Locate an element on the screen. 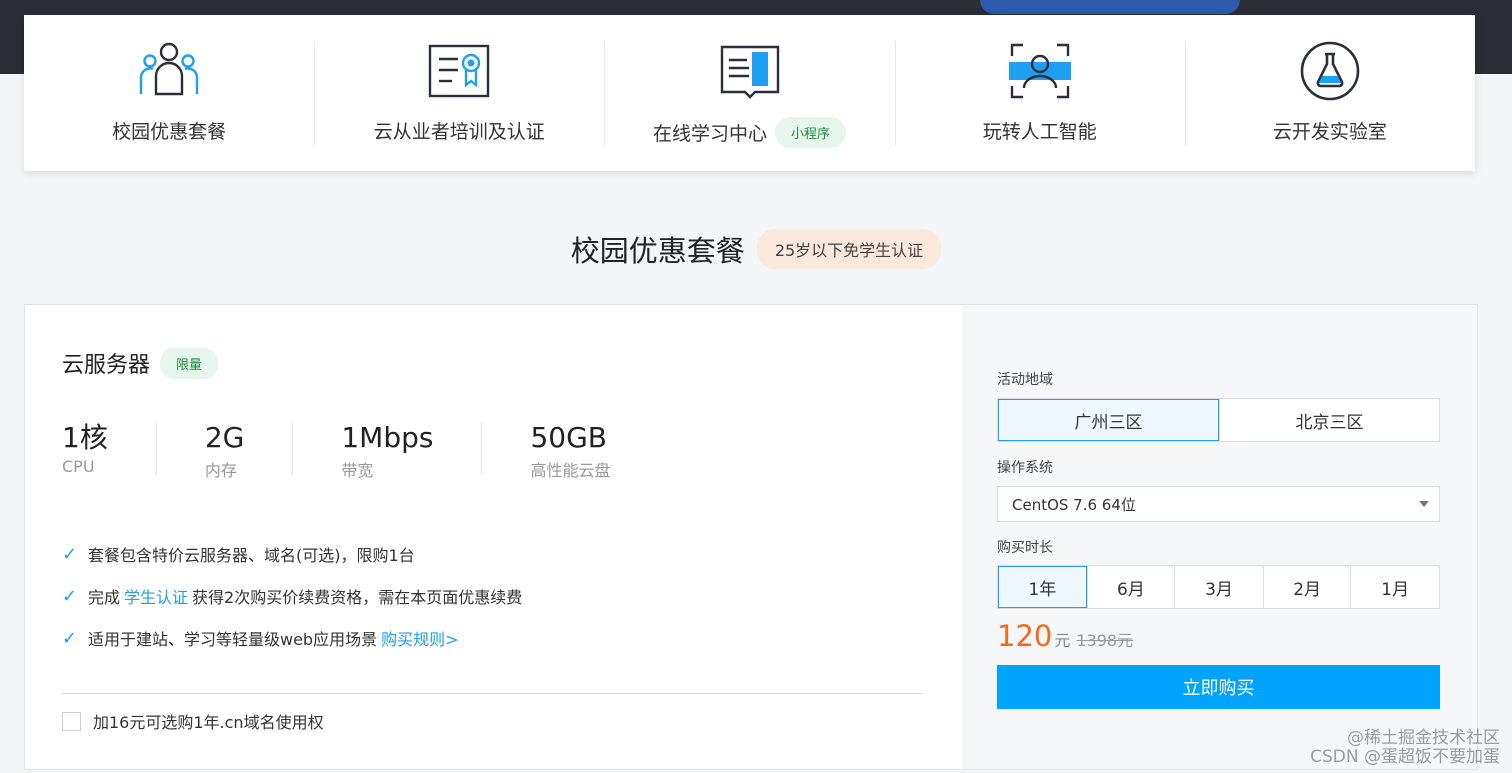  feature-text: 完成 is located at coordinates (104, 597).